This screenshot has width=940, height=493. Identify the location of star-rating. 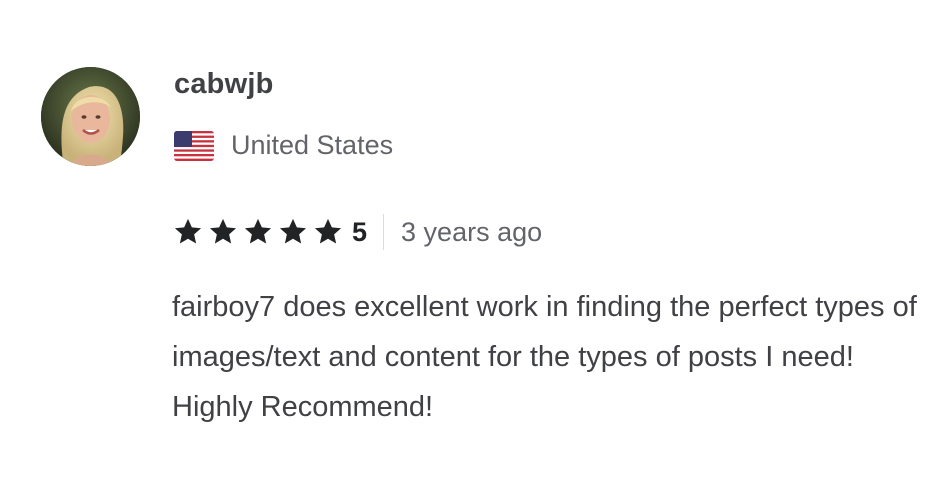
(258, 232).